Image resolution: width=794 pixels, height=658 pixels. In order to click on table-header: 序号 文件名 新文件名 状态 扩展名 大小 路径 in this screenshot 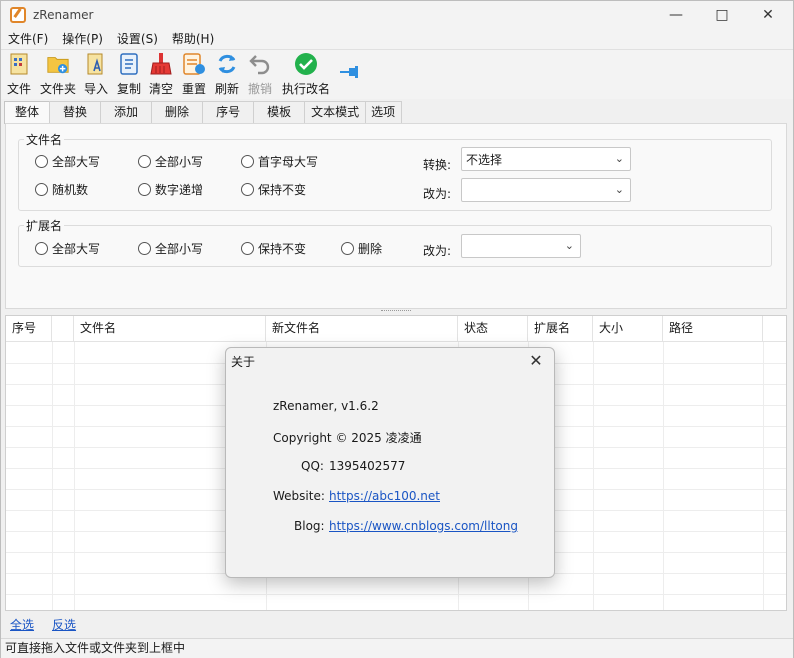, I will do `click(396, 329)`.